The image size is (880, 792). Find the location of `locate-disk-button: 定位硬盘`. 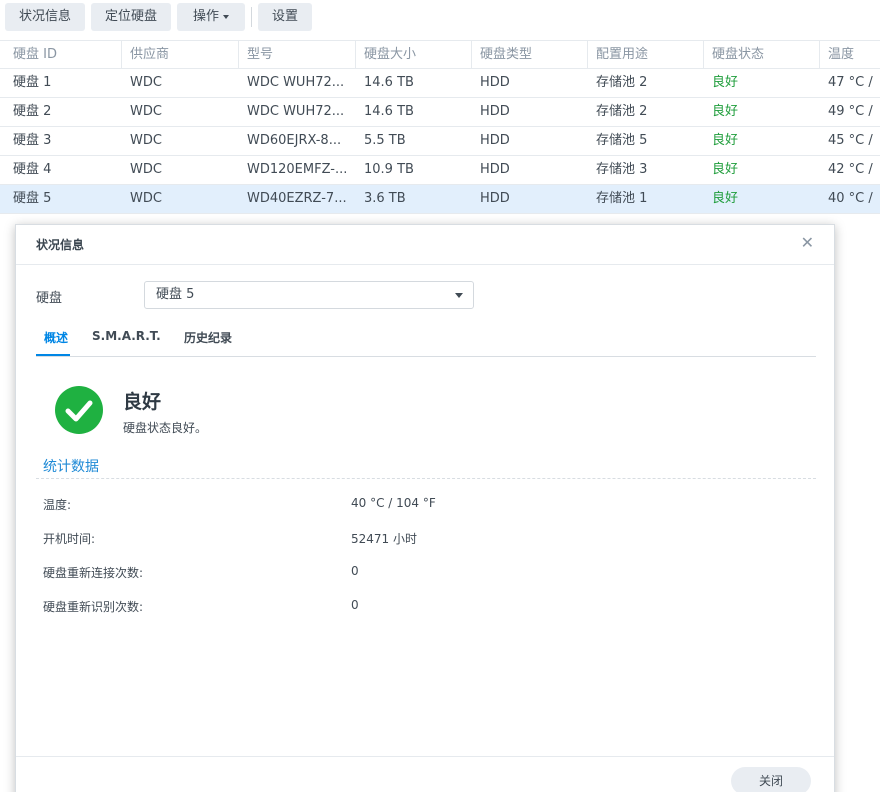

locate-disk-button: 定位硬盘 is located at coordinates (131, 17).